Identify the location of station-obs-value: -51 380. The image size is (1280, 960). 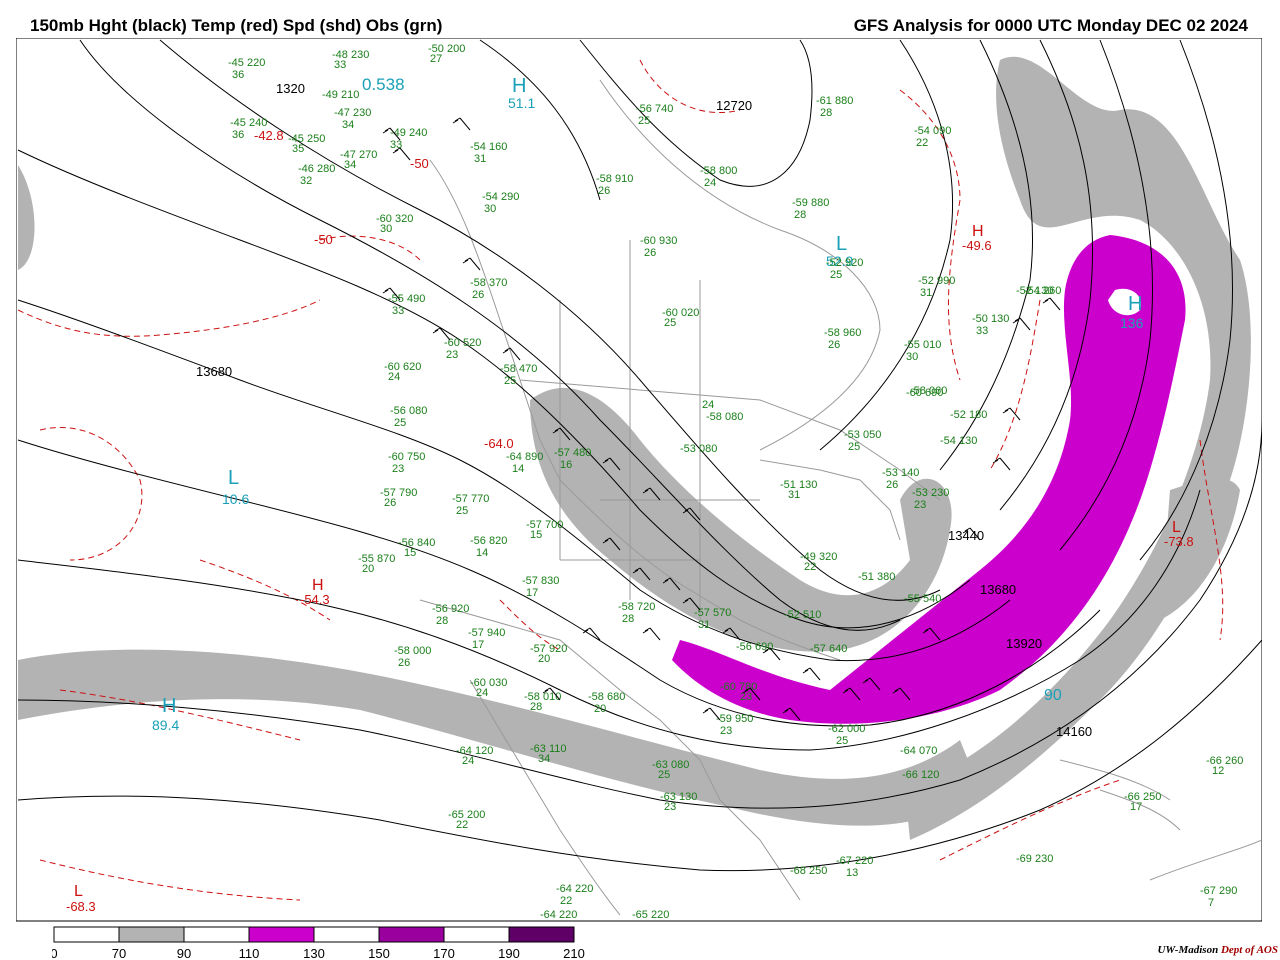
(876, 577).